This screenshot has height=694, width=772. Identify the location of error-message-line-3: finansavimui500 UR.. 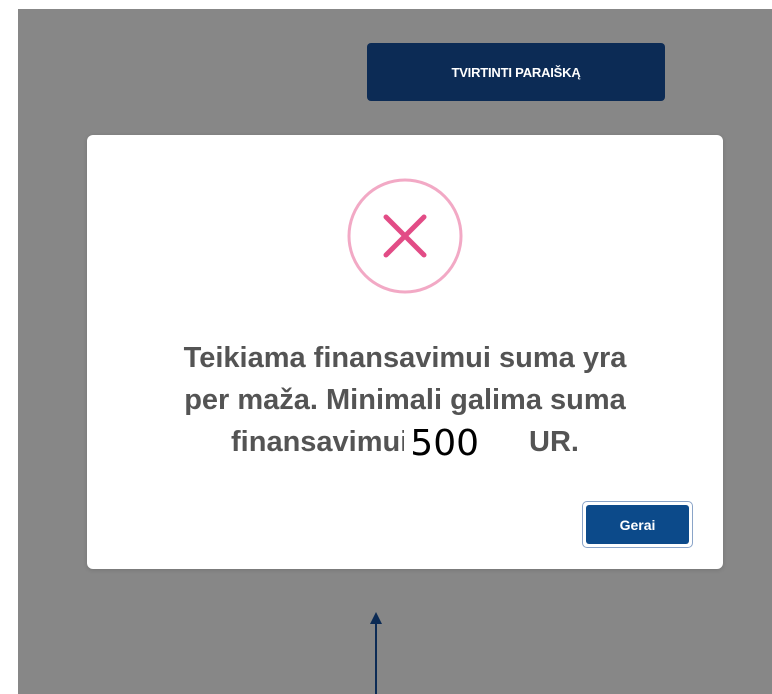
(405, 442).